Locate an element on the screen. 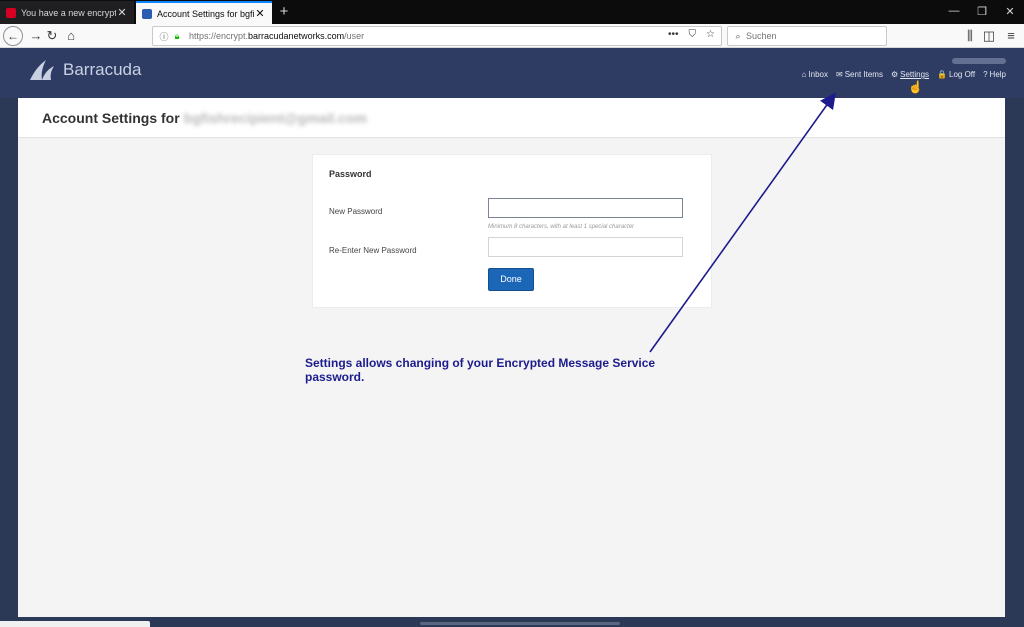  user-email-blurred is located at coordinates (979, 61).